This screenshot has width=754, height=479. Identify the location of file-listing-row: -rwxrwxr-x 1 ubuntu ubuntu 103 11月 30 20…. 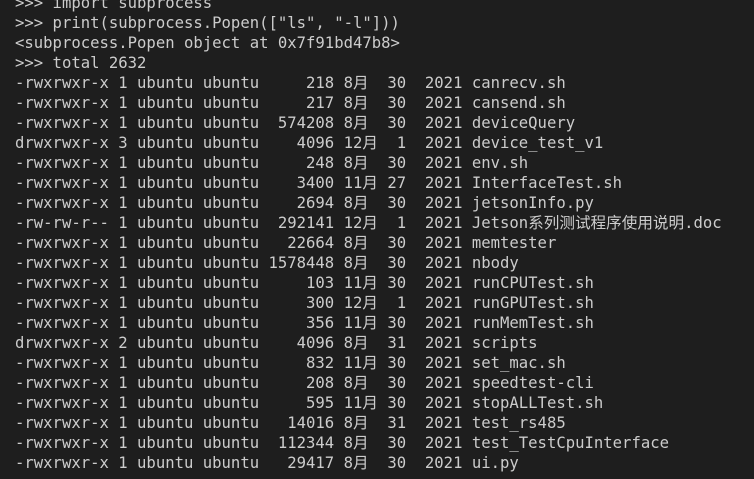
(304, 283).